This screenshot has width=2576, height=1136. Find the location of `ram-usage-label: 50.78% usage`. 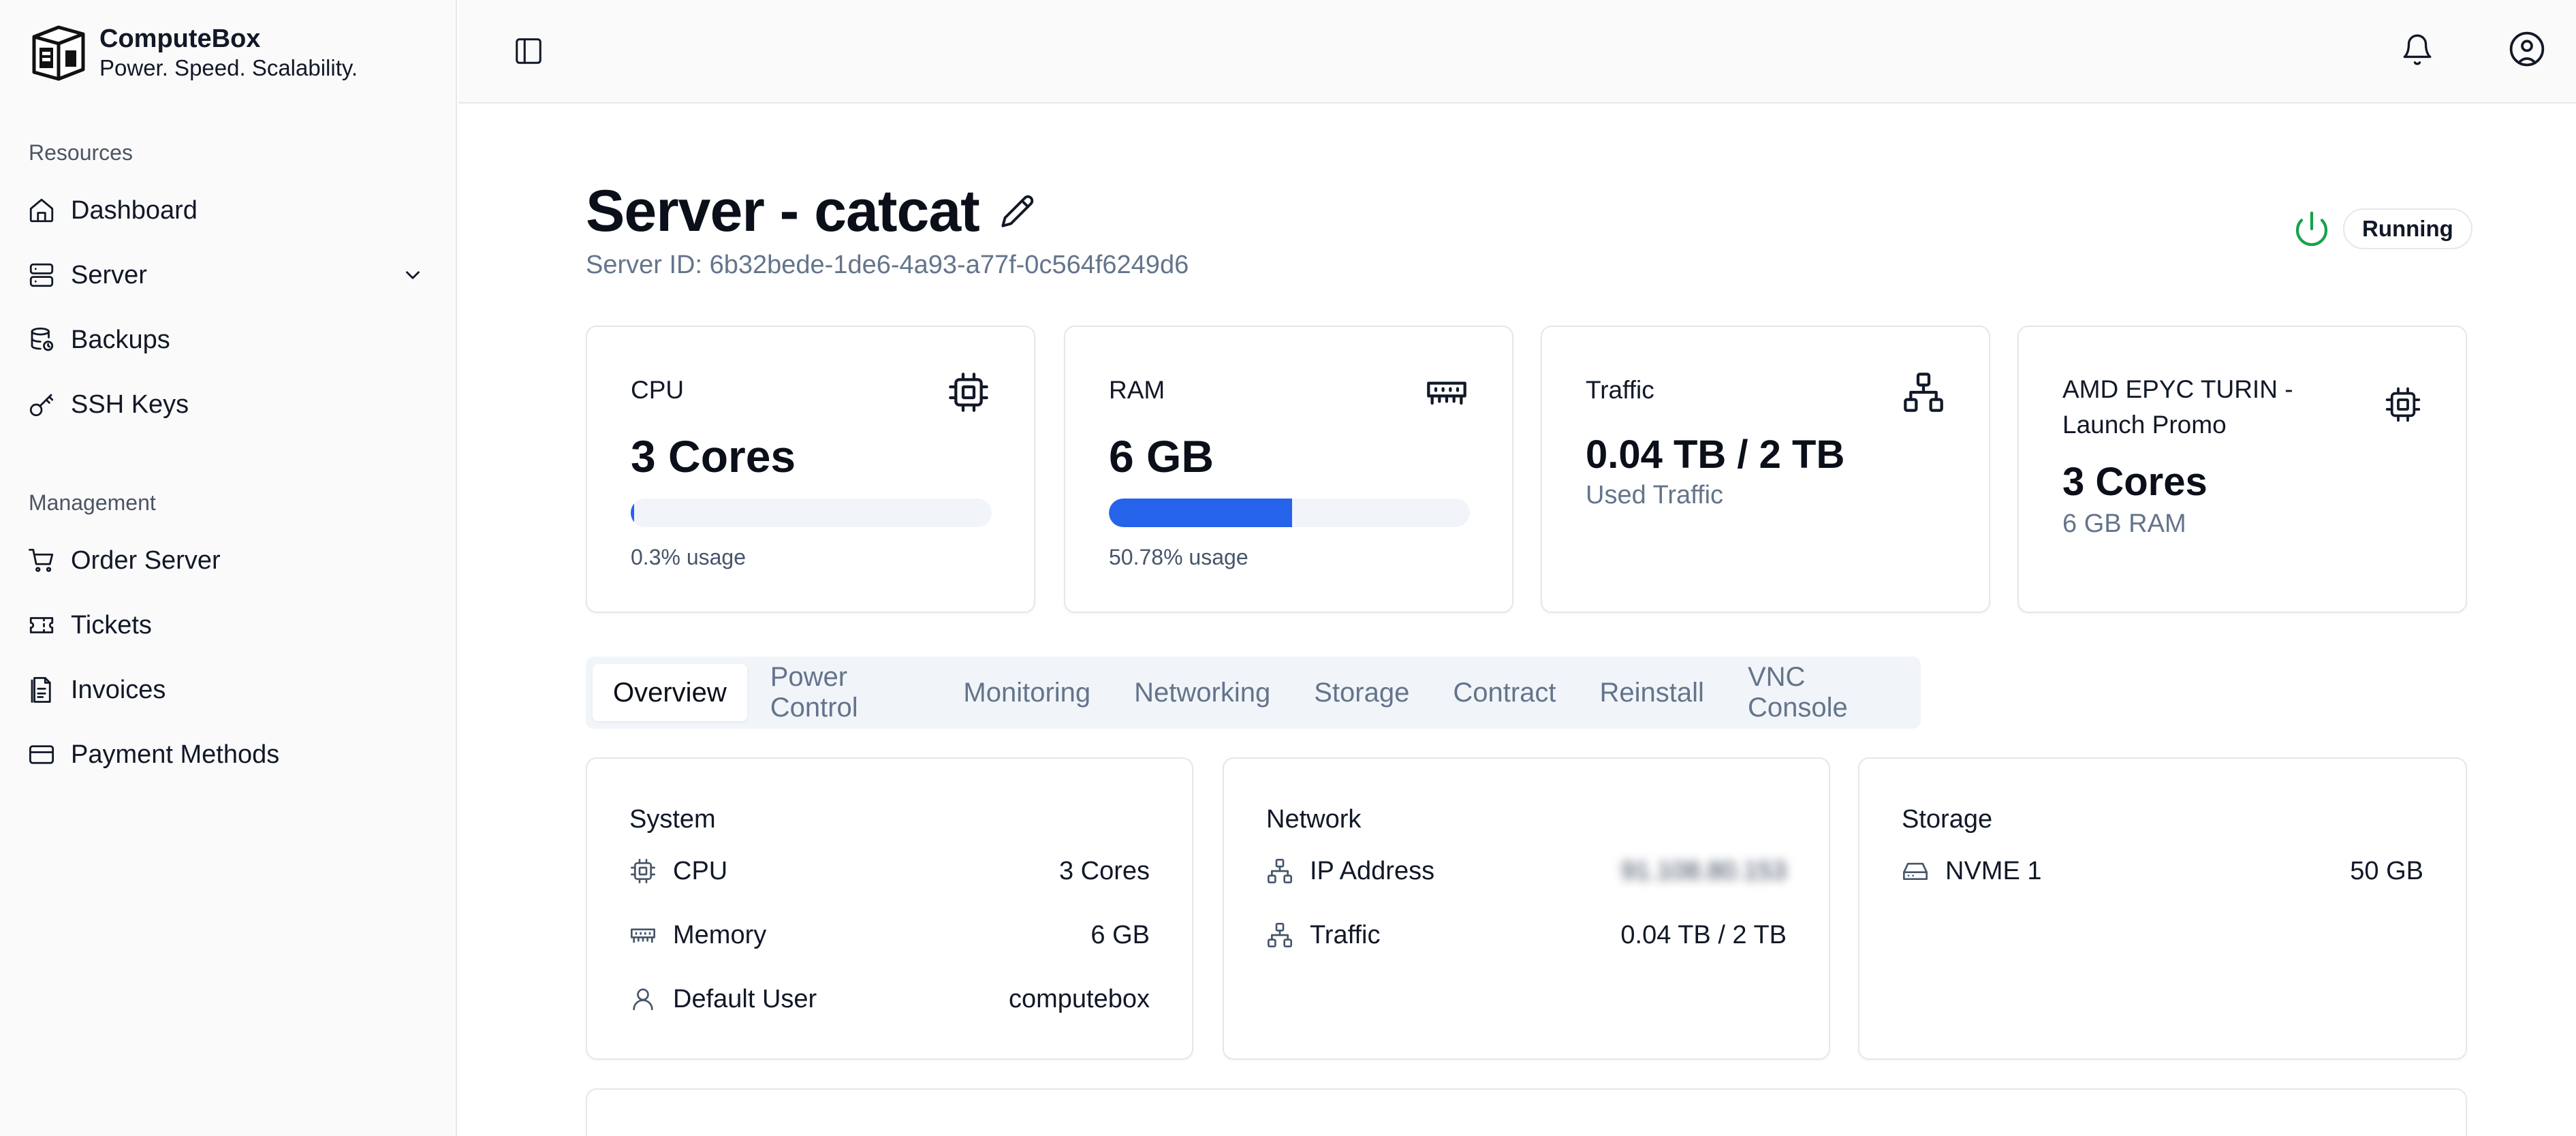

ram-usage-label: 50.78% usage is located at coordinates (1178, 557).